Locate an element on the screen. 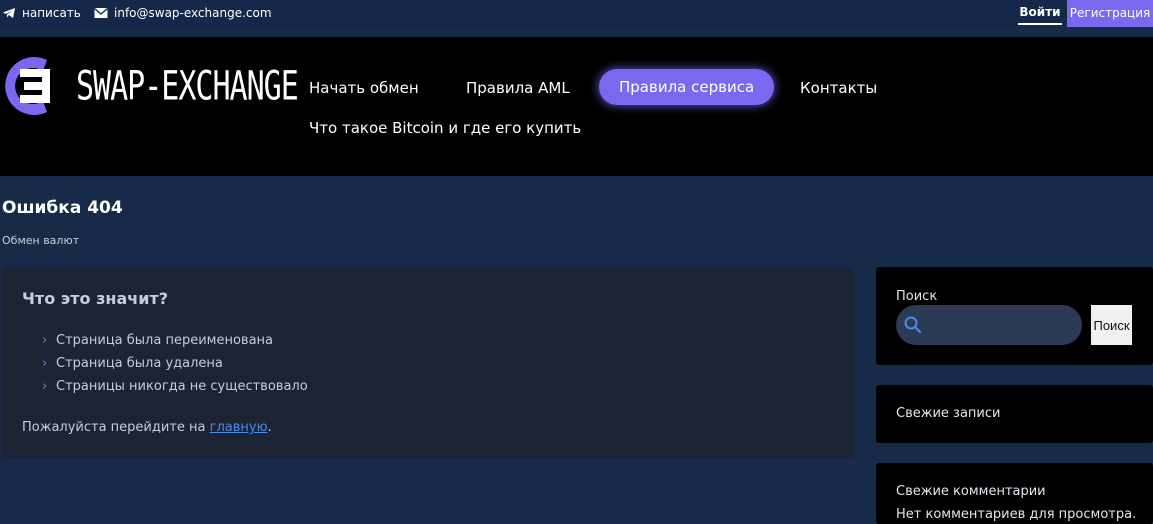 This screenshot has height=524, width=1153. home-hint: Пожалуйста перейдите на главную. is located at coordinates (147, 427).